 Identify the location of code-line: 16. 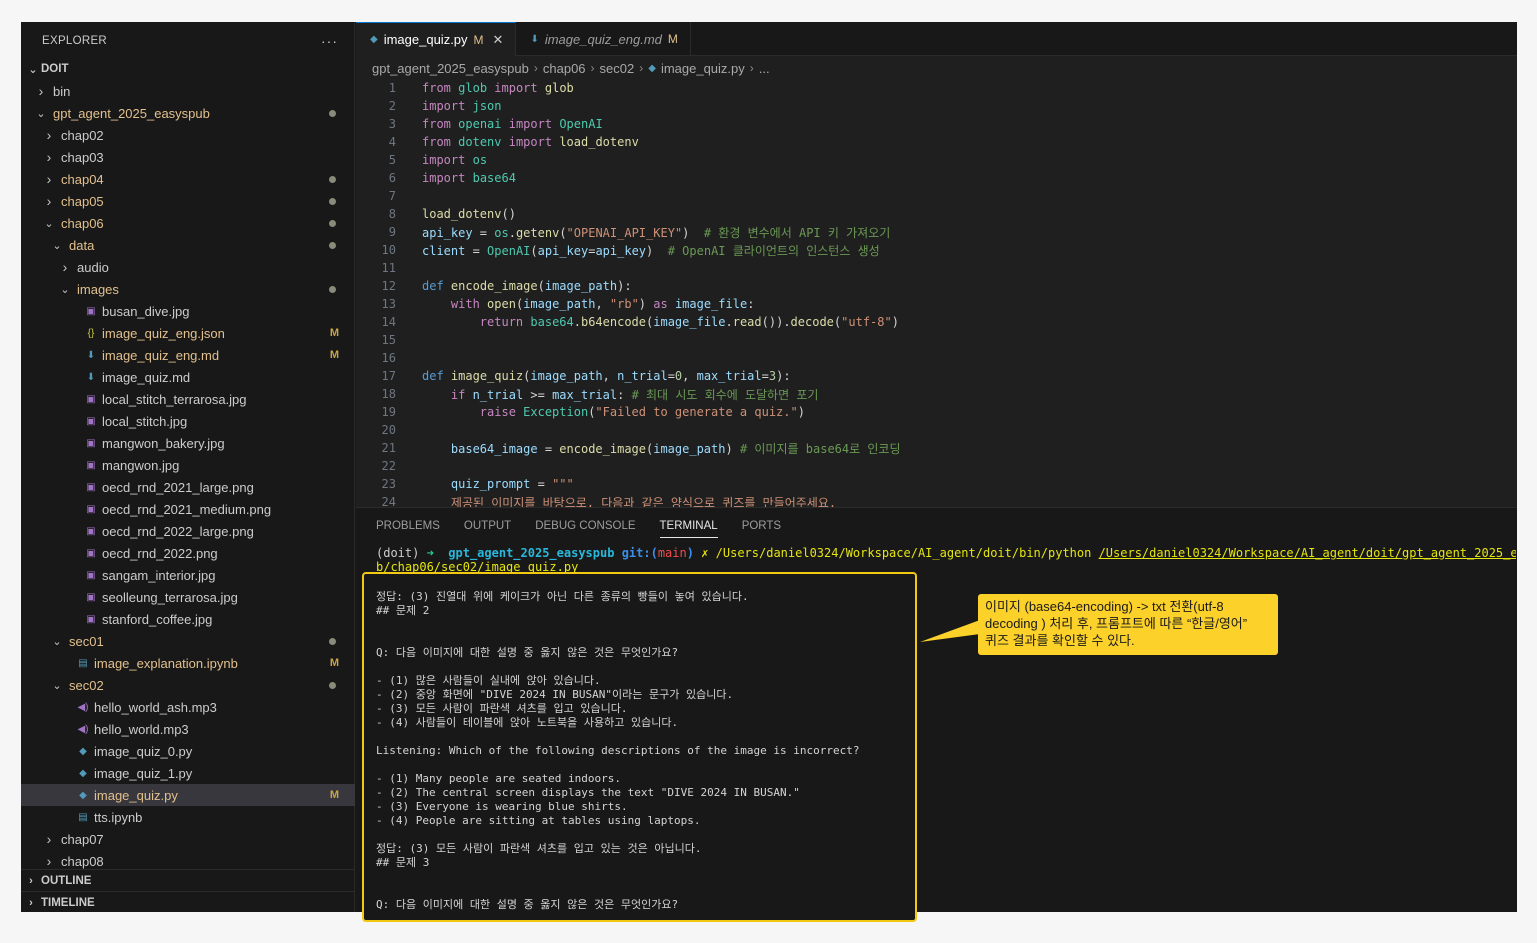
(936, 358).